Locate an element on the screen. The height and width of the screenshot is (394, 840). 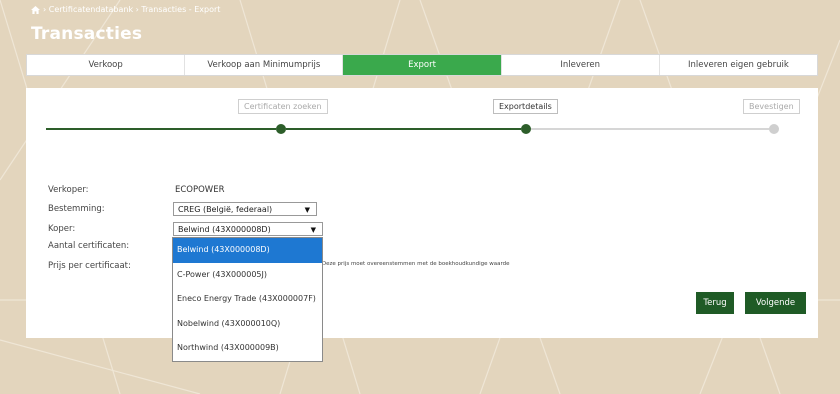
step-dot-bevestigen is located at coordinates (774, 129).